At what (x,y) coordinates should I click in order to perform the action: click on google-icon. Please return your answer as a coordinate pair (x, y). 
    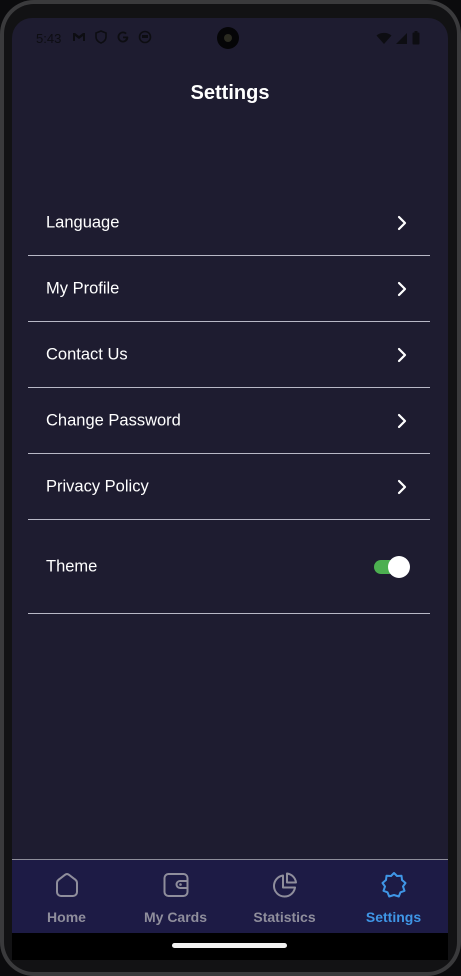
    Looking at the image, I should click on (123, 37).